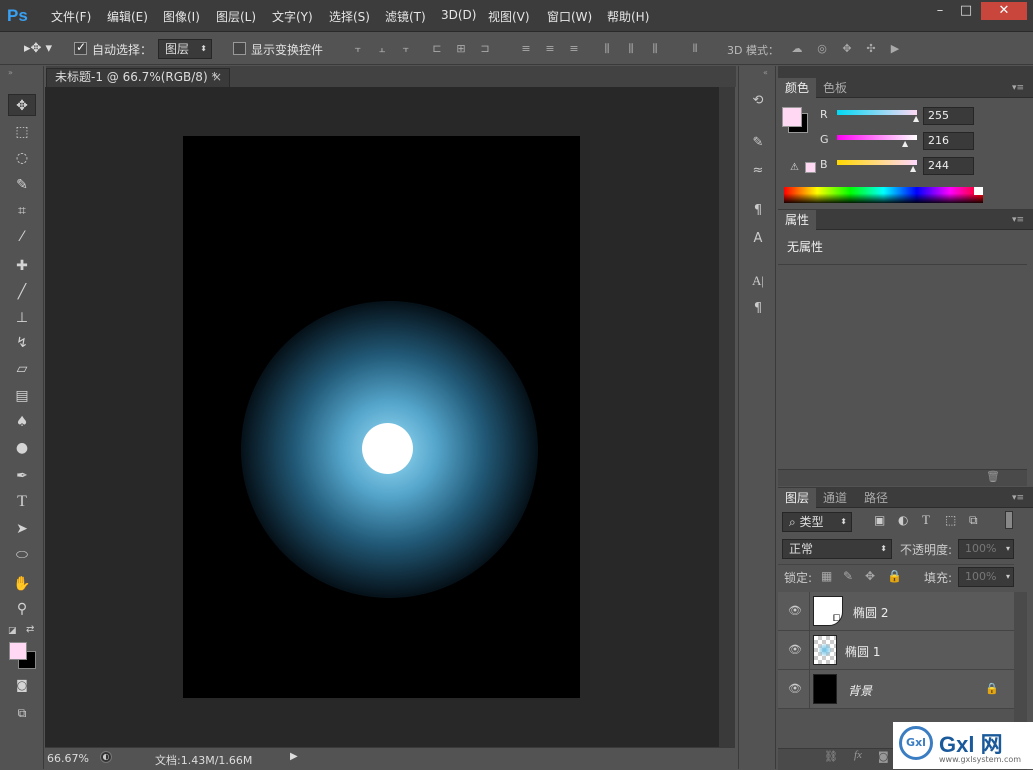  Describe the element at coordinates (896, 689) in the screenshot. I see `layer-row: 👁 背景 🔒` at that location.